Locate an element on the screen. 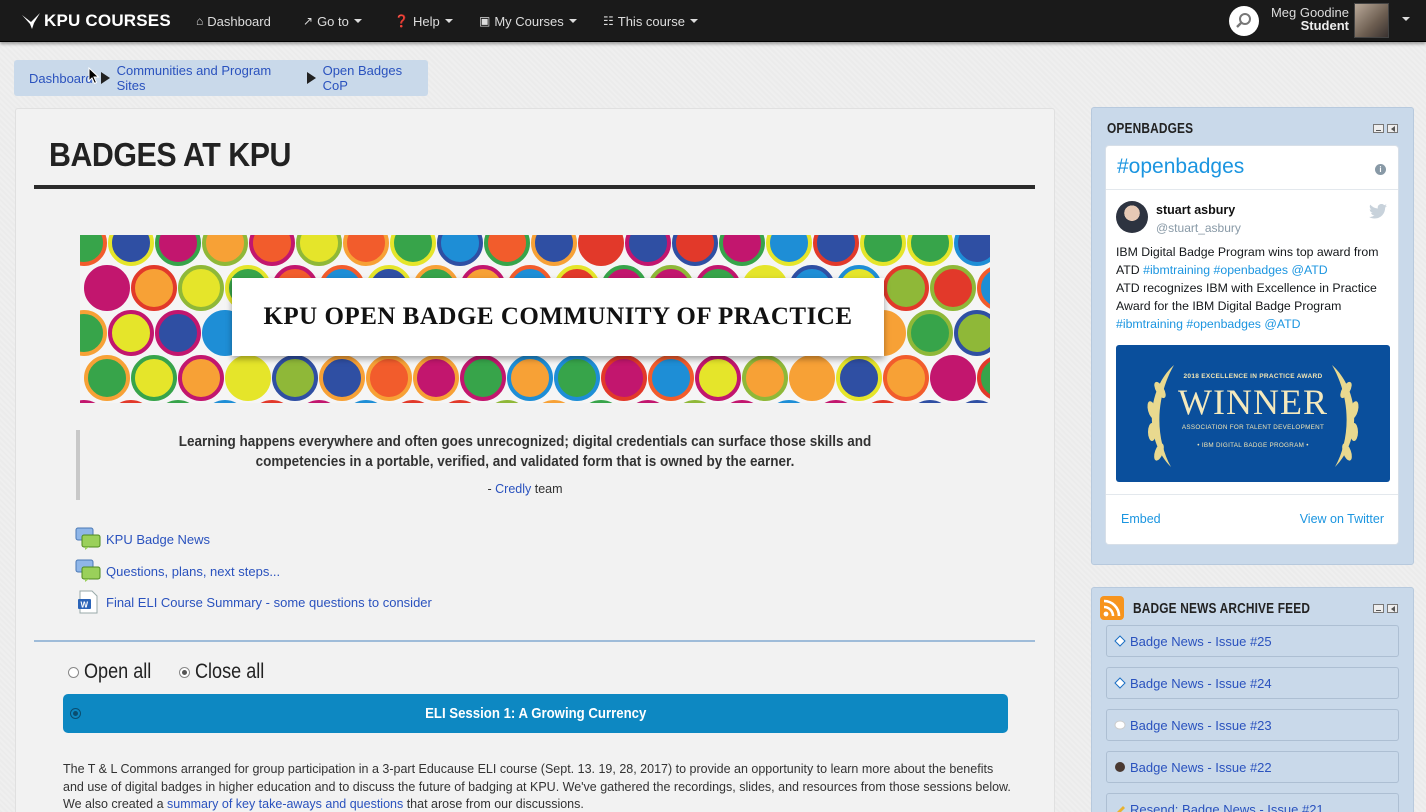 The height and width of the screenshot is (812, 1426). search-button is located at coordinates (1244, 21).